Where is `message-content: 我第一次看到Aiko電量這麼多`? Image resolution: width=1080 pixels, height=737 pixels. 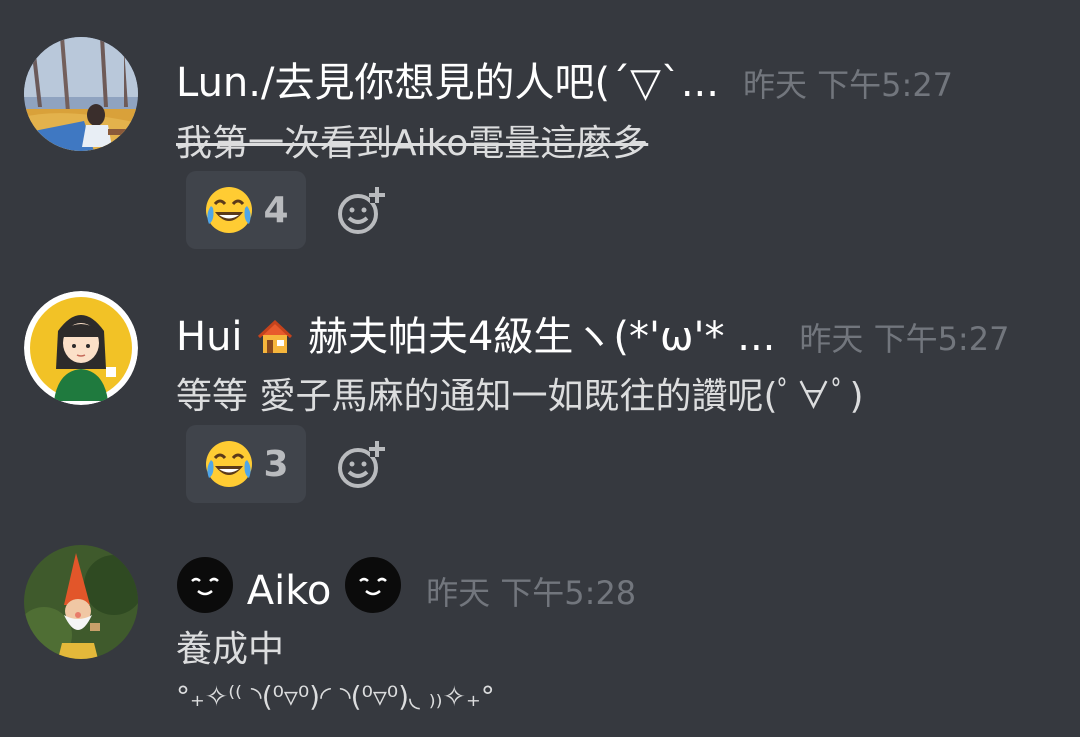
message-content: 我第一次看到Aiko電量這麼多 is located at coordinates (412, 143).